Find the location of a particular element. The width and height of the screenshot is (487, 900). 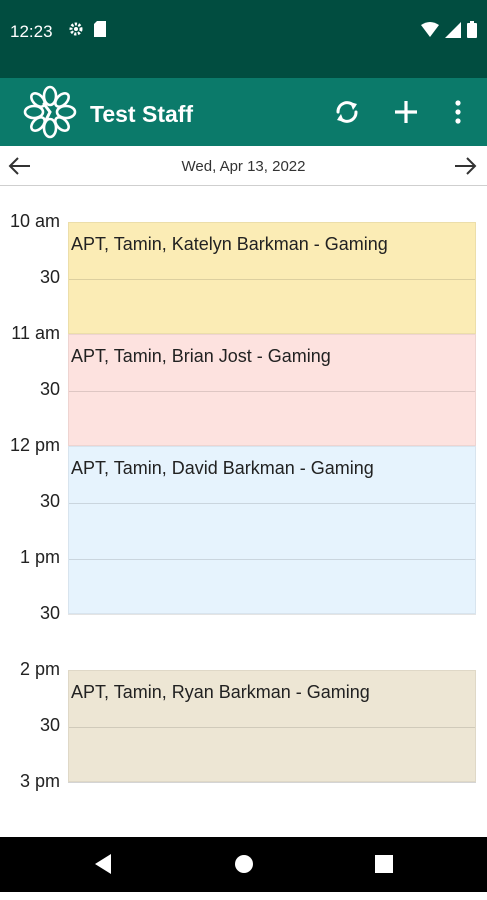

time-label: 3 pm is located at coordinates (39, 781).